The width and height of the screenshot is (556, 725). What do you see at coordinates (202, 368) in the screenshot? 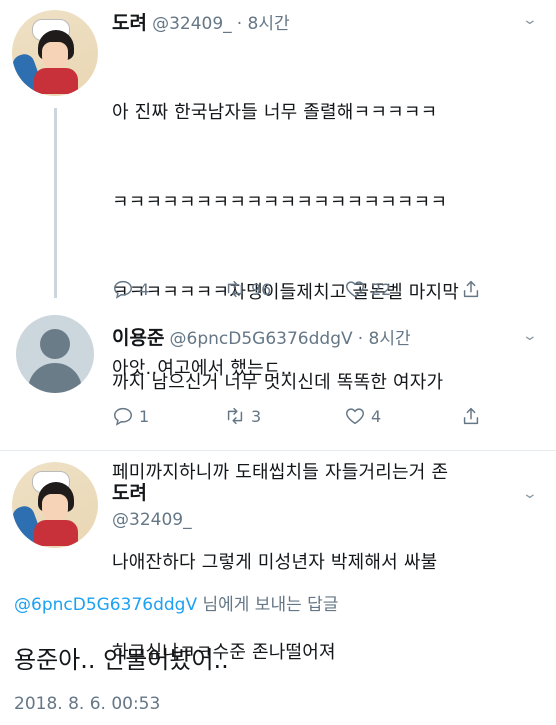
I see `tweet2-text: 아앗..여고에서 했는ㄷ..` at bounding box center [202, 368].